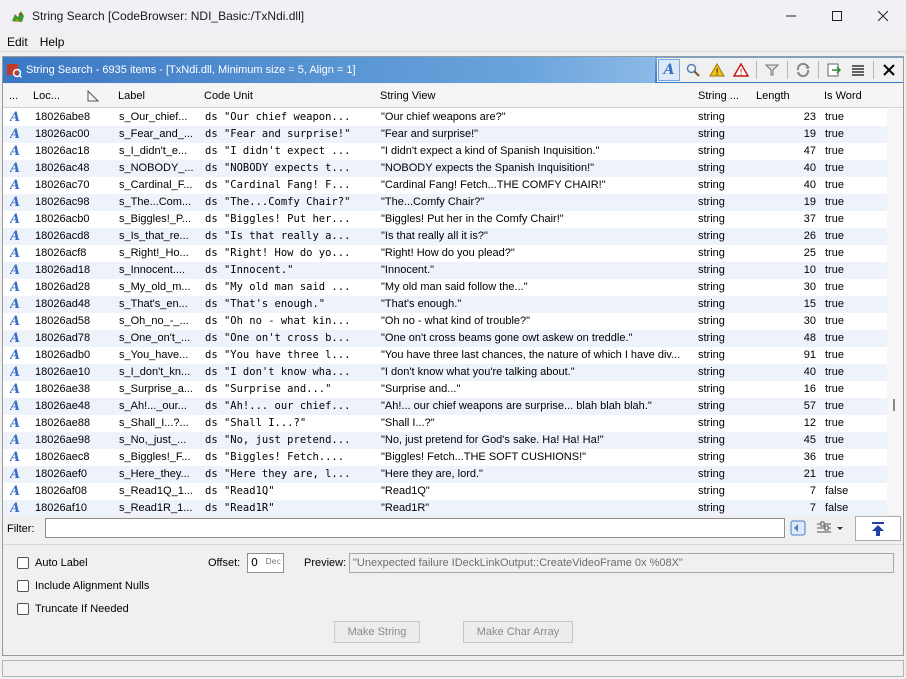  Describe the element at coordinates (240, 491) in the screenshot. I see `cell-code-unit: ds "Read1Q"` at that location.